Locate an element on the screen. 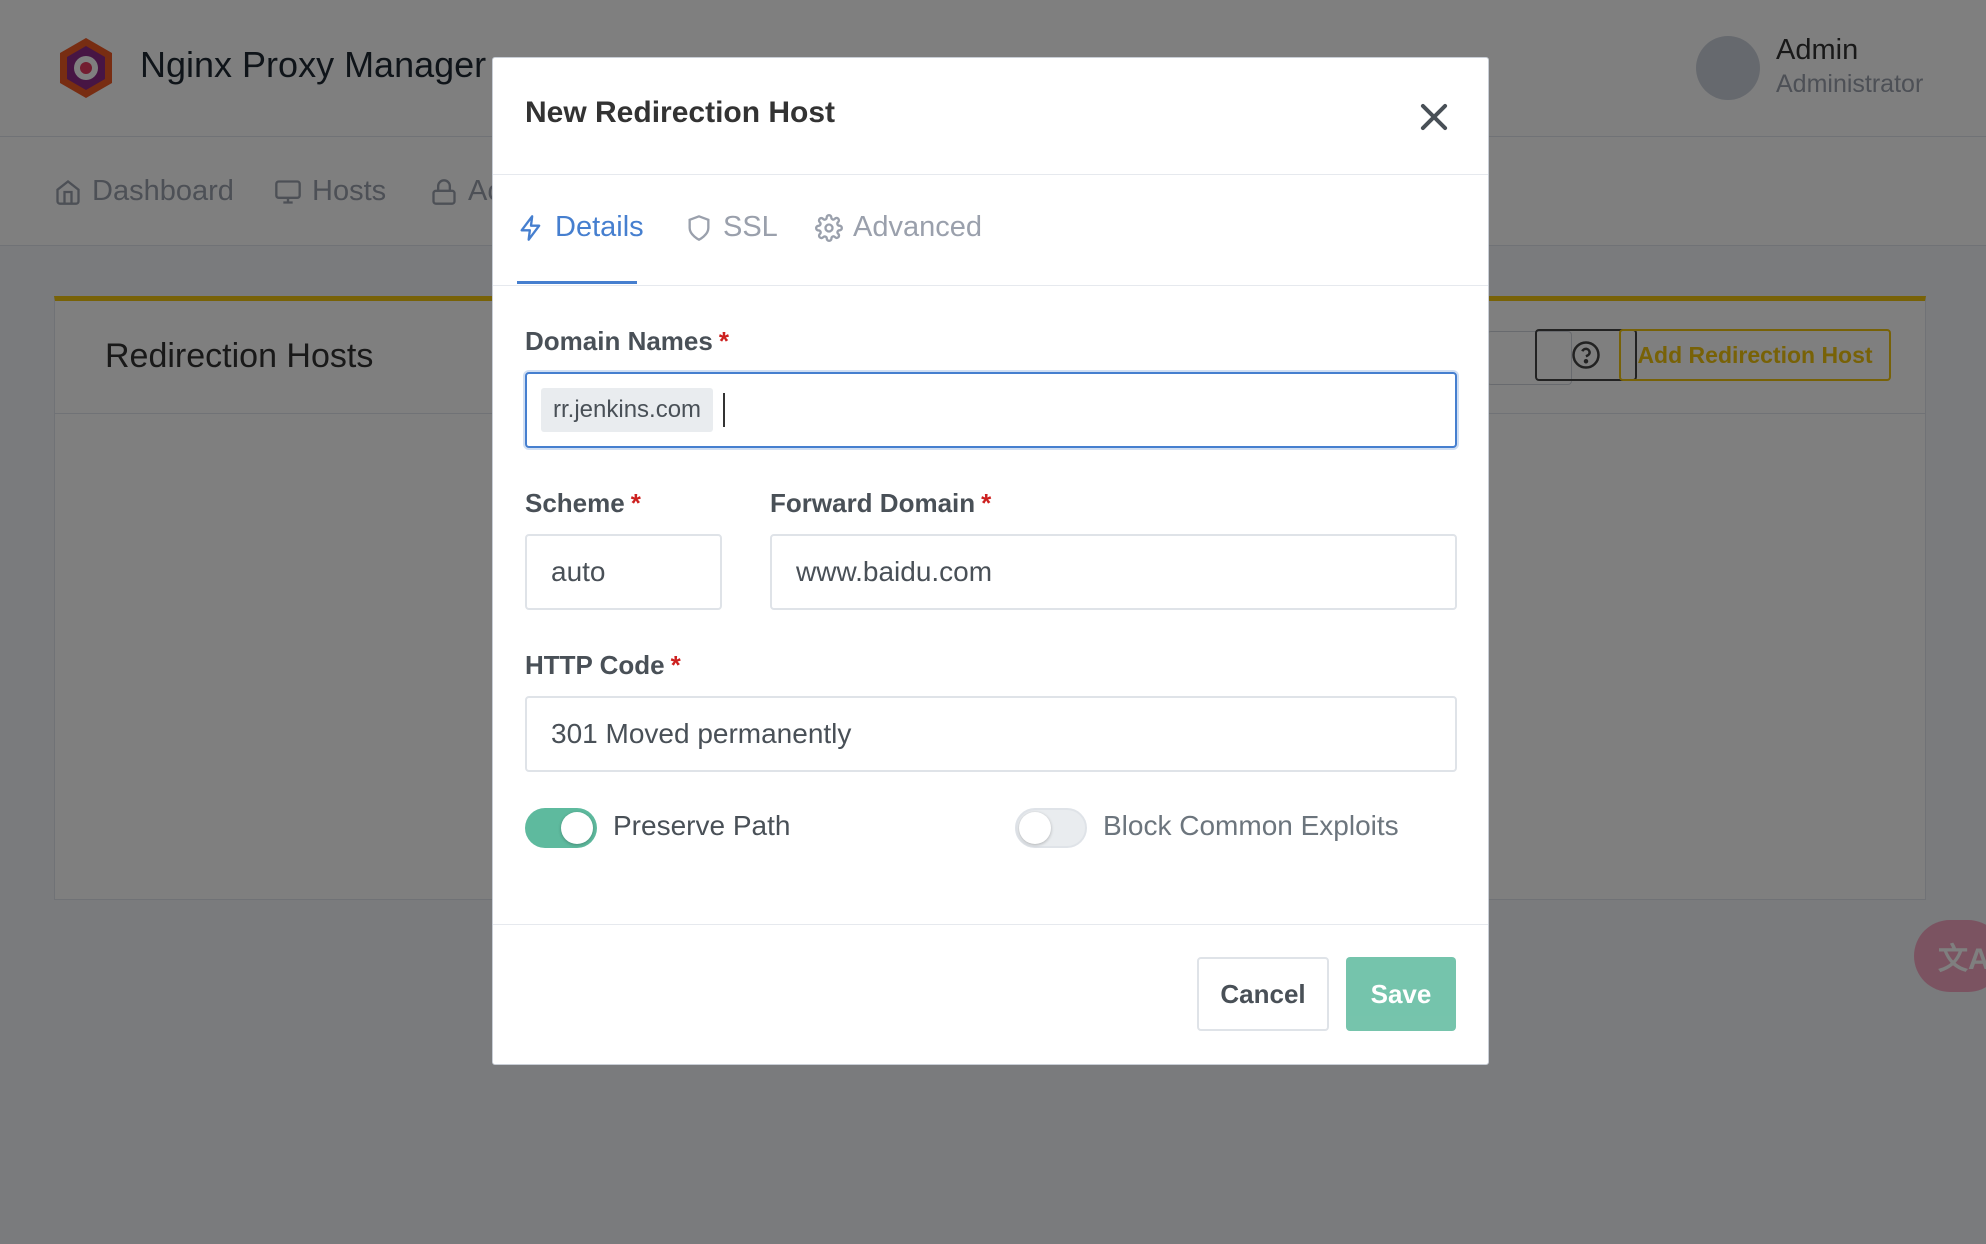 This screenshot has height=1244, width=1986. preserve-path-label: Preserve Path is located at coordinates (702, 825).